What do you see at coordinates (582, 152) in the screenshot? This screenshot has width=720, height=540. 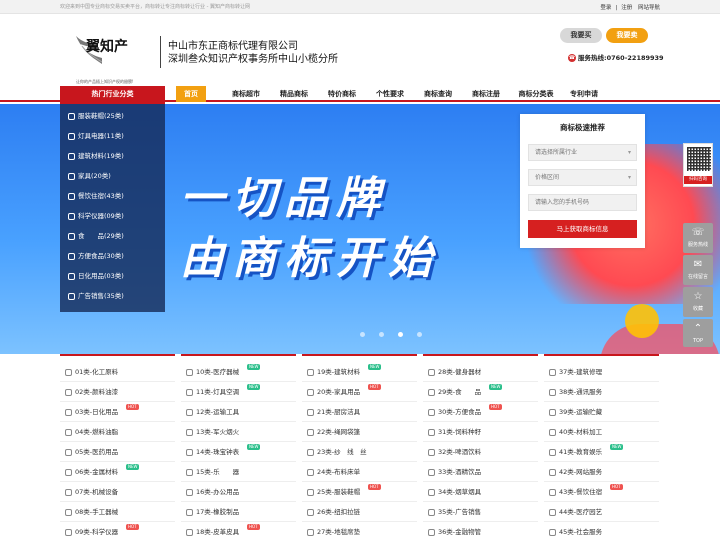 I see `industry-select: 请选择所属行业 ▾` at bounding box center [582, 152].